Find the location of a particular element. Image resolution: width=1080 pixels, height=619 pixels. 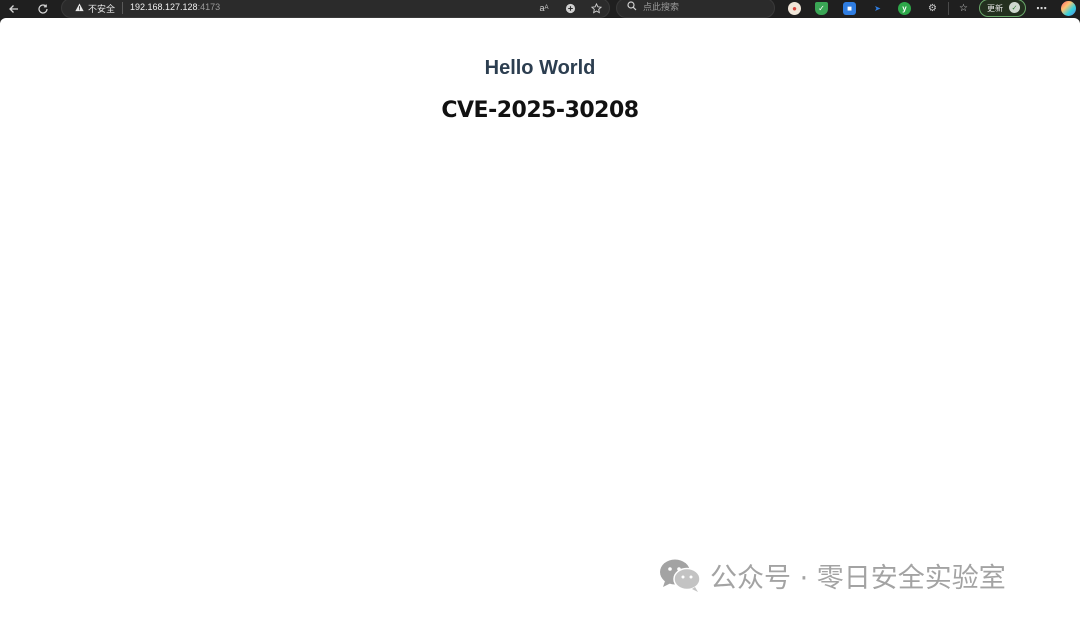

copilot-icon is located at coordinates (1068, 8).